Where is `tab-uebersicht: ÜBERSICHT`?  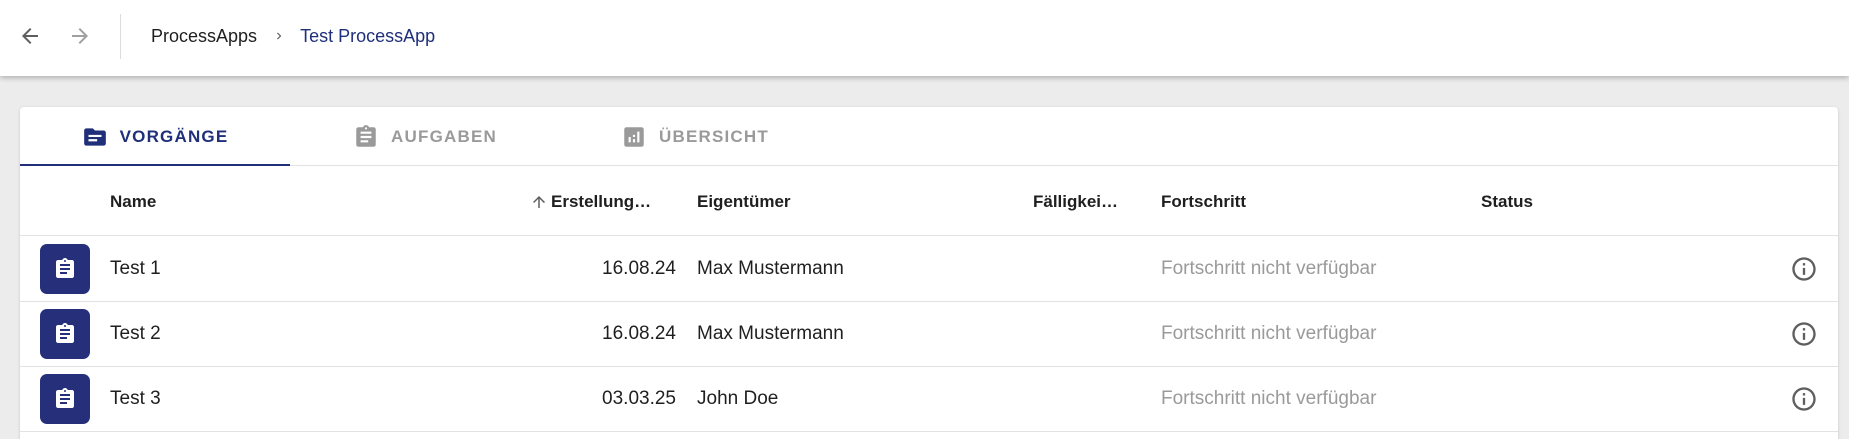
tab-uebersicht: ÜBERSICHT is located at coordinates (695, 136).